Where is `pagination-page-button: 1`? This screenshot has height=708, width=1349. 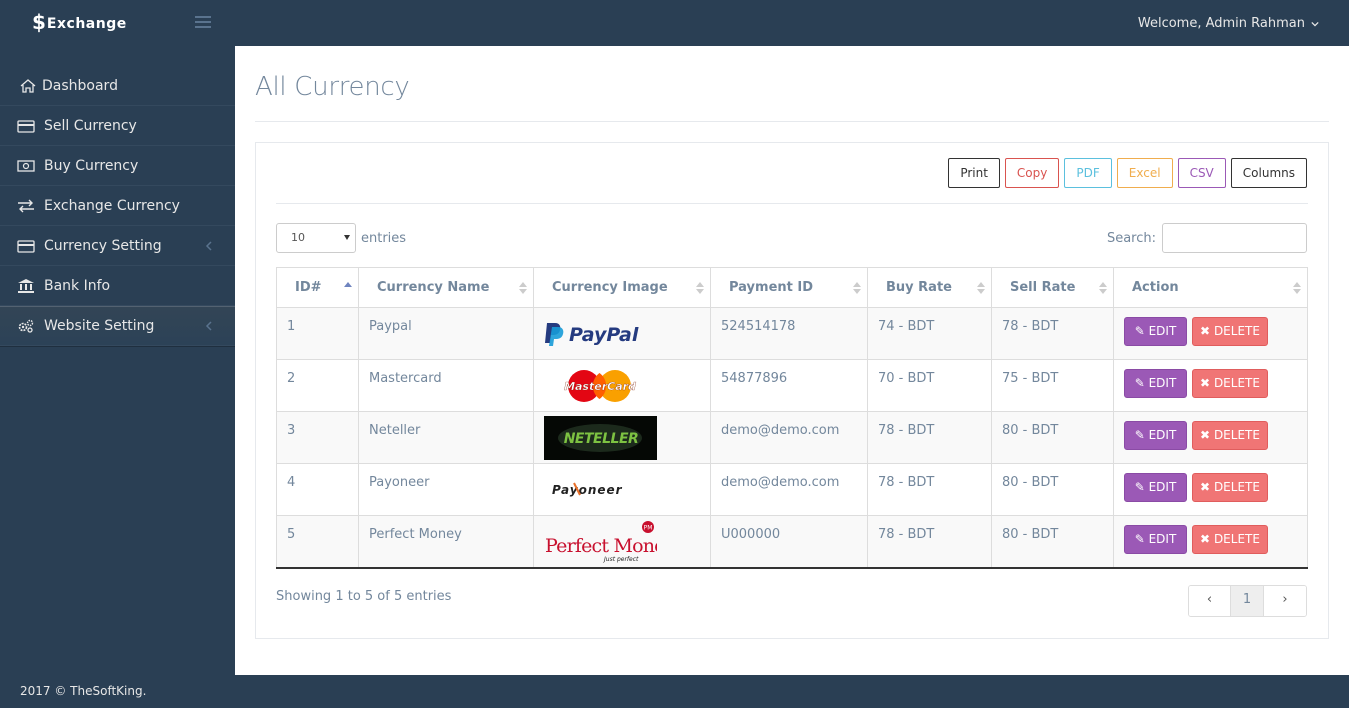
pagination-page-button: 1 is located at coordinates (1247, 601).